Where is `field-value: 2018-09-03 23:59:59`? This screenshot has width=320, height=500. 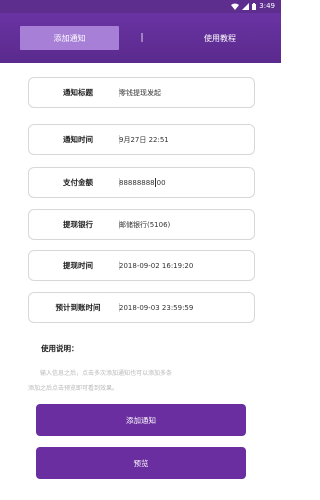 field-value: 2018-09-03 23:59:59 is located at coordinates (156, 307).